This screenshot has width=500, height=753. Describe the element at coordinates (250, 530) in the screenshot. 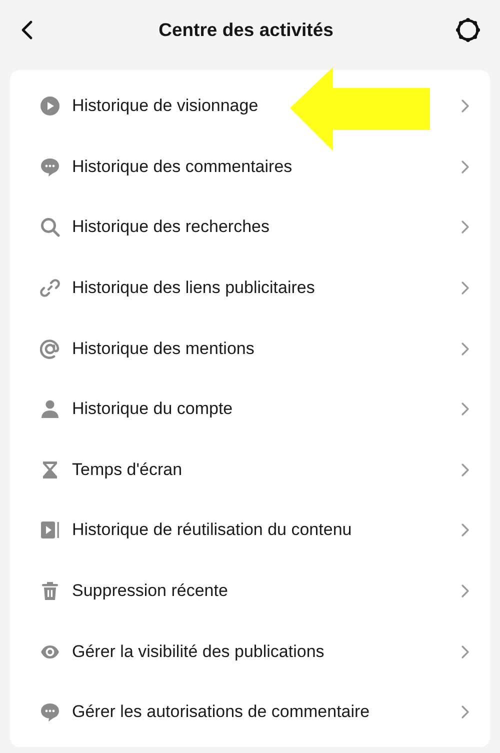

I see `menu-item: Historique de réutilisation du contenu` at that location.